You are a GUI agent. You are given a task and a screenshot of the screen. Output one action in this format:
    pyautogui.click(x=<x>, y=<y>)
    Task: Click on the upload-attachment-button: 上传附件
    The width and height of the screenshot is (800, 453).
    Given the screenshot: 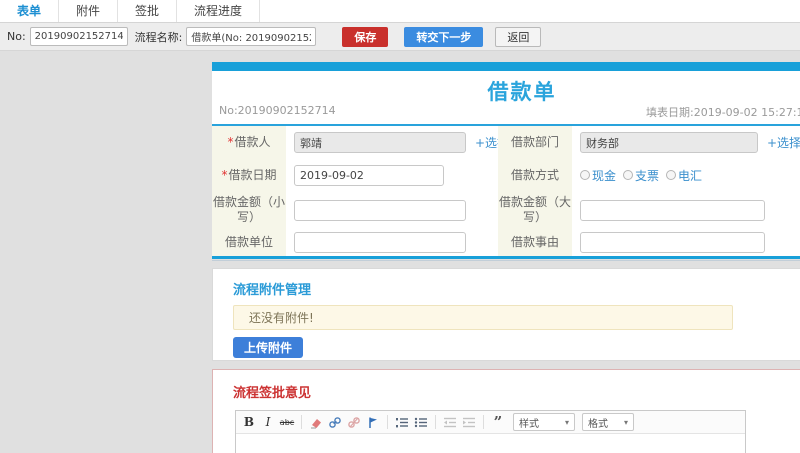 What is the action you would take?
    pyautogui.click(x=268, y=347)
    